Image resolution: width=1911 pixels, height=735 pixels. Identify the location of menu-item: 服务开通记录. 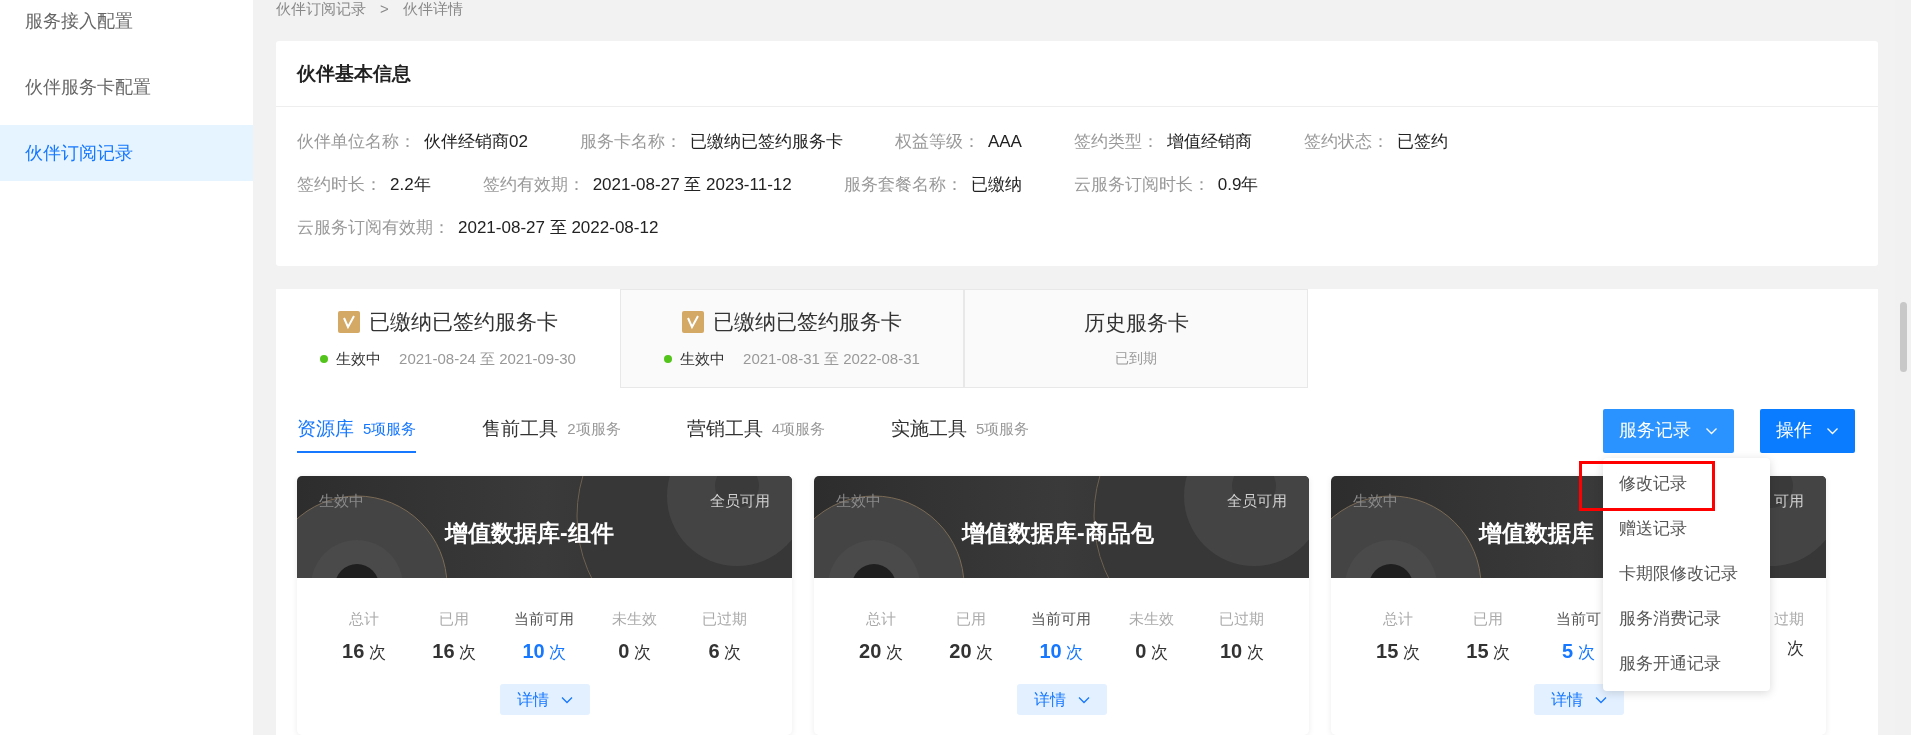
(1670, 664).